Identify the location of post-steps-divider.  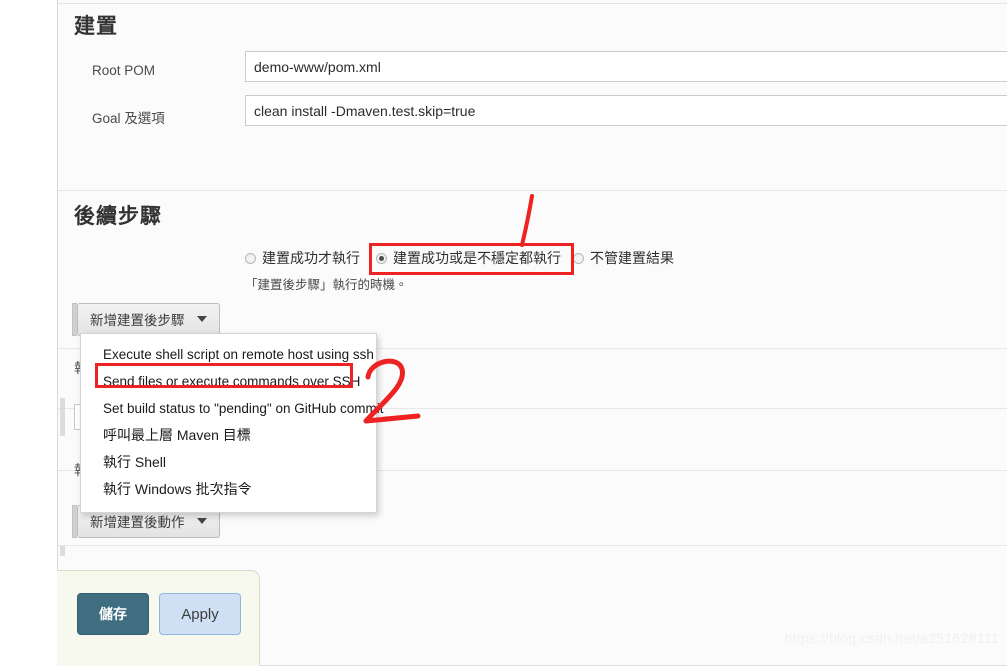
(532, 190).